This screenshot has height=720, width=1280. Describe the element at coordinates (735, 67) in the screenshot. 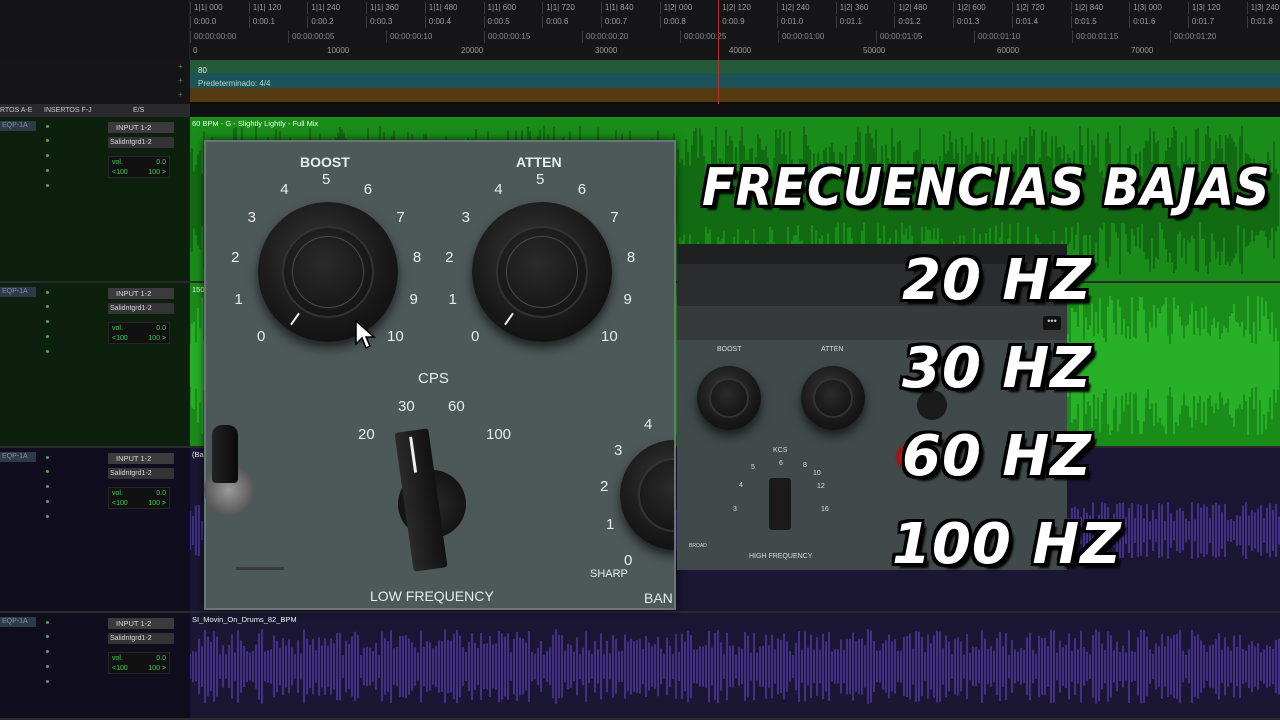

I see `tempo-lane: 80` at that location.